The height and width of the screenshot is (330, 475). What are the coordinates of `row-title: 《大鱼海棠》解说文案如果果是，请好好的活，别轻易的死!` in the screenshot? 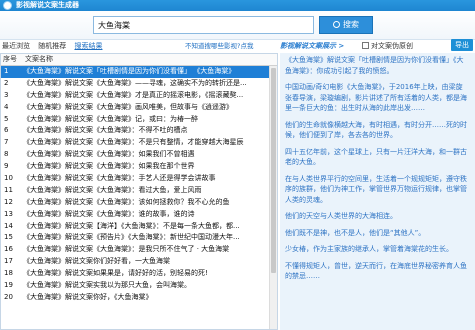 It's located at (115, 273).